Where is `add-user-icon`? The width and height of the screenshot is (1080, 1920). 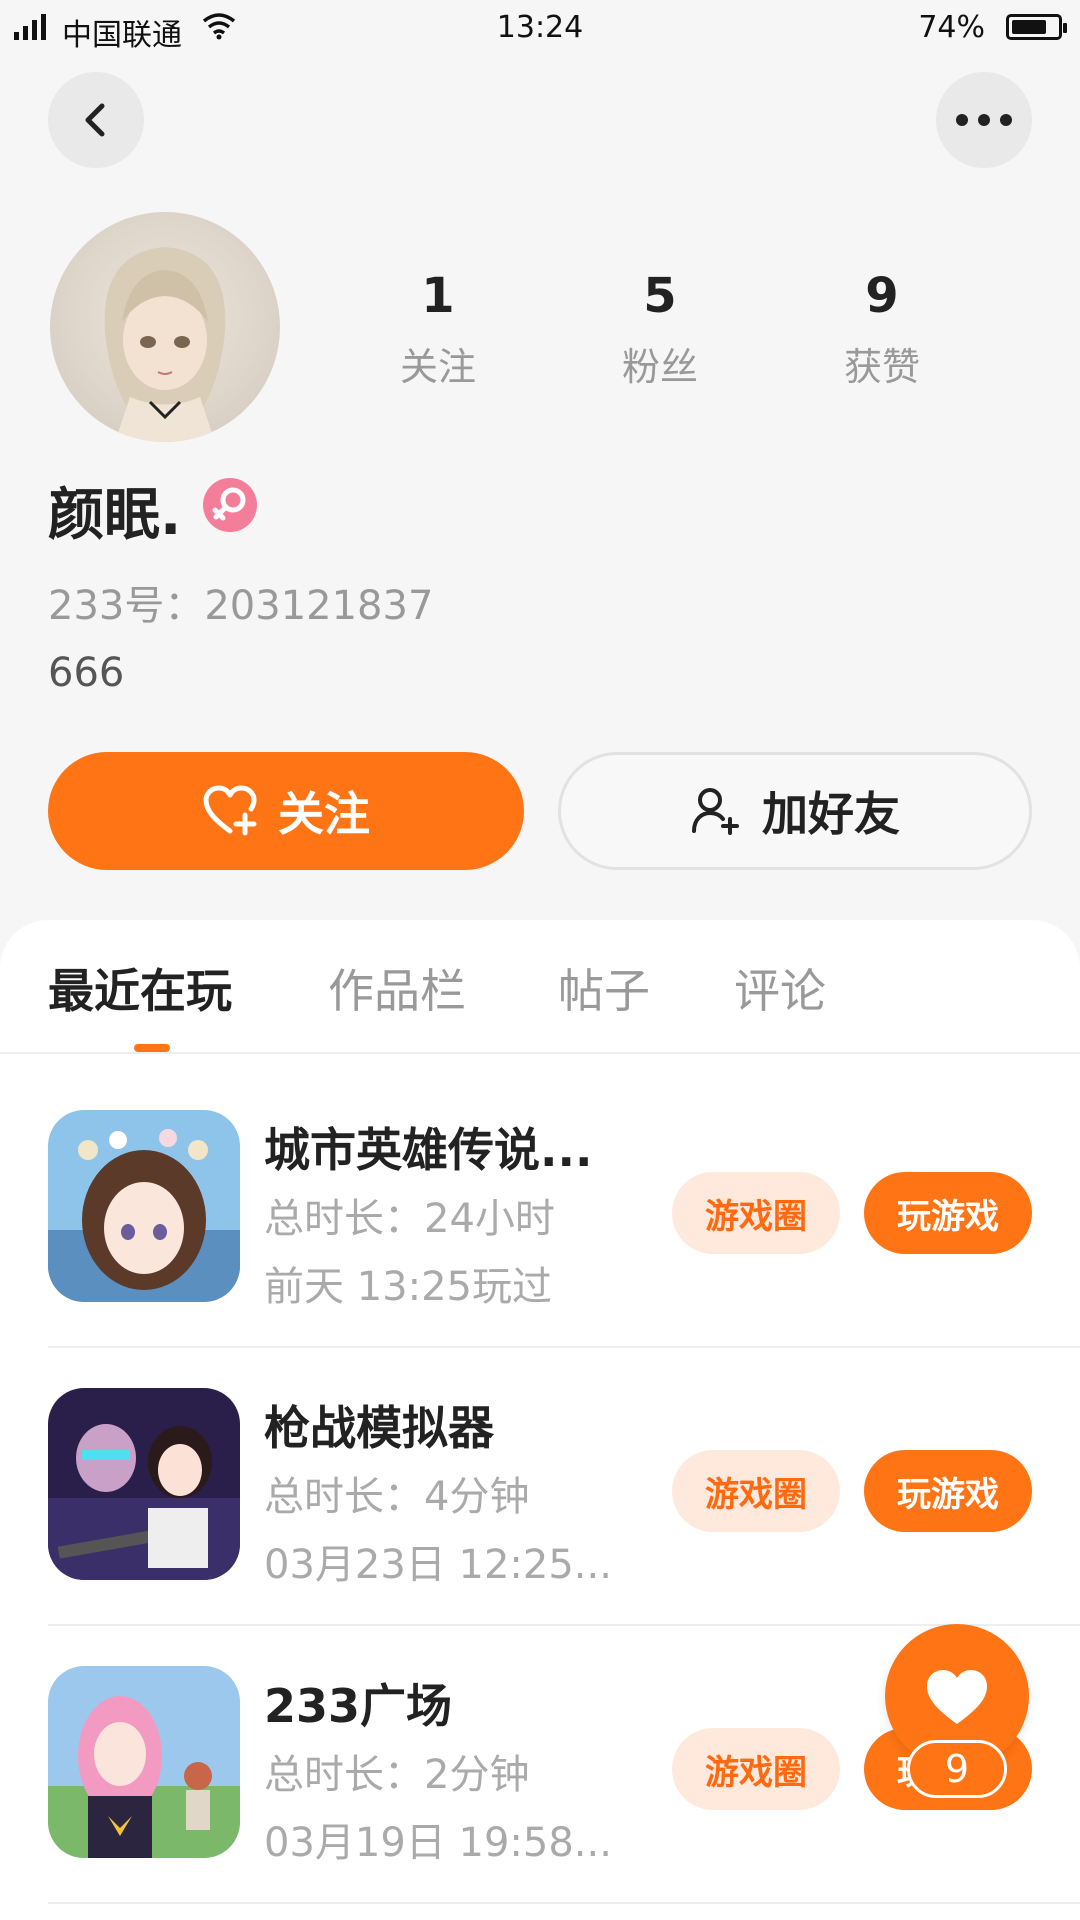
add-user-icon is located at coordinates (715, 811).